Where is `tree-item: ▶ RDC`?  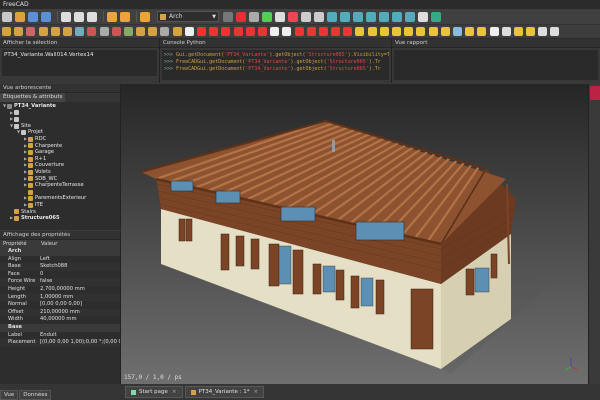 tree-item: ▶ RDC is located at coordinates (60, 139).